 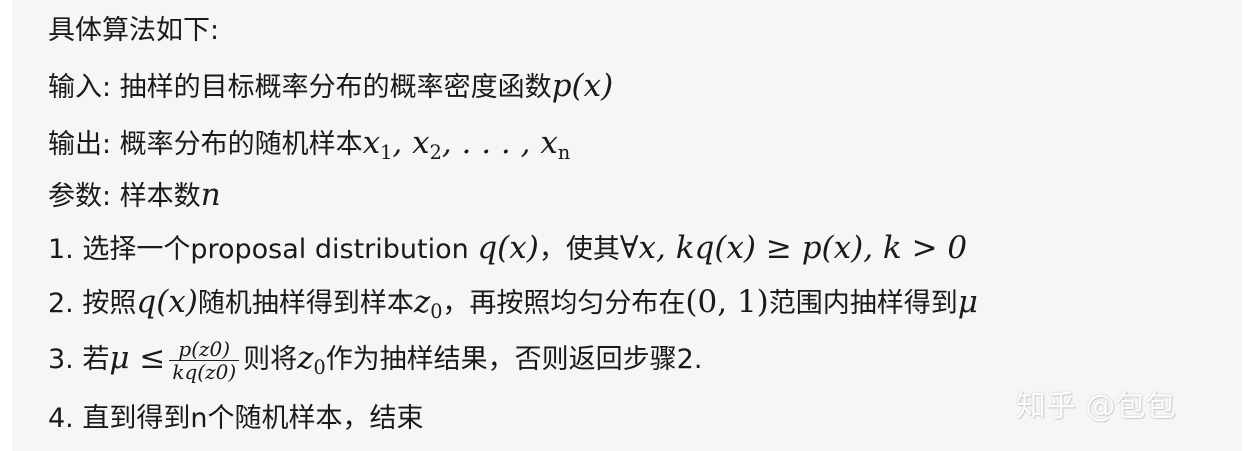 I want to click on output-line: 输出: 概率分布的随机样本x1, x2, . . . , xn, so click(x=309, y=143).